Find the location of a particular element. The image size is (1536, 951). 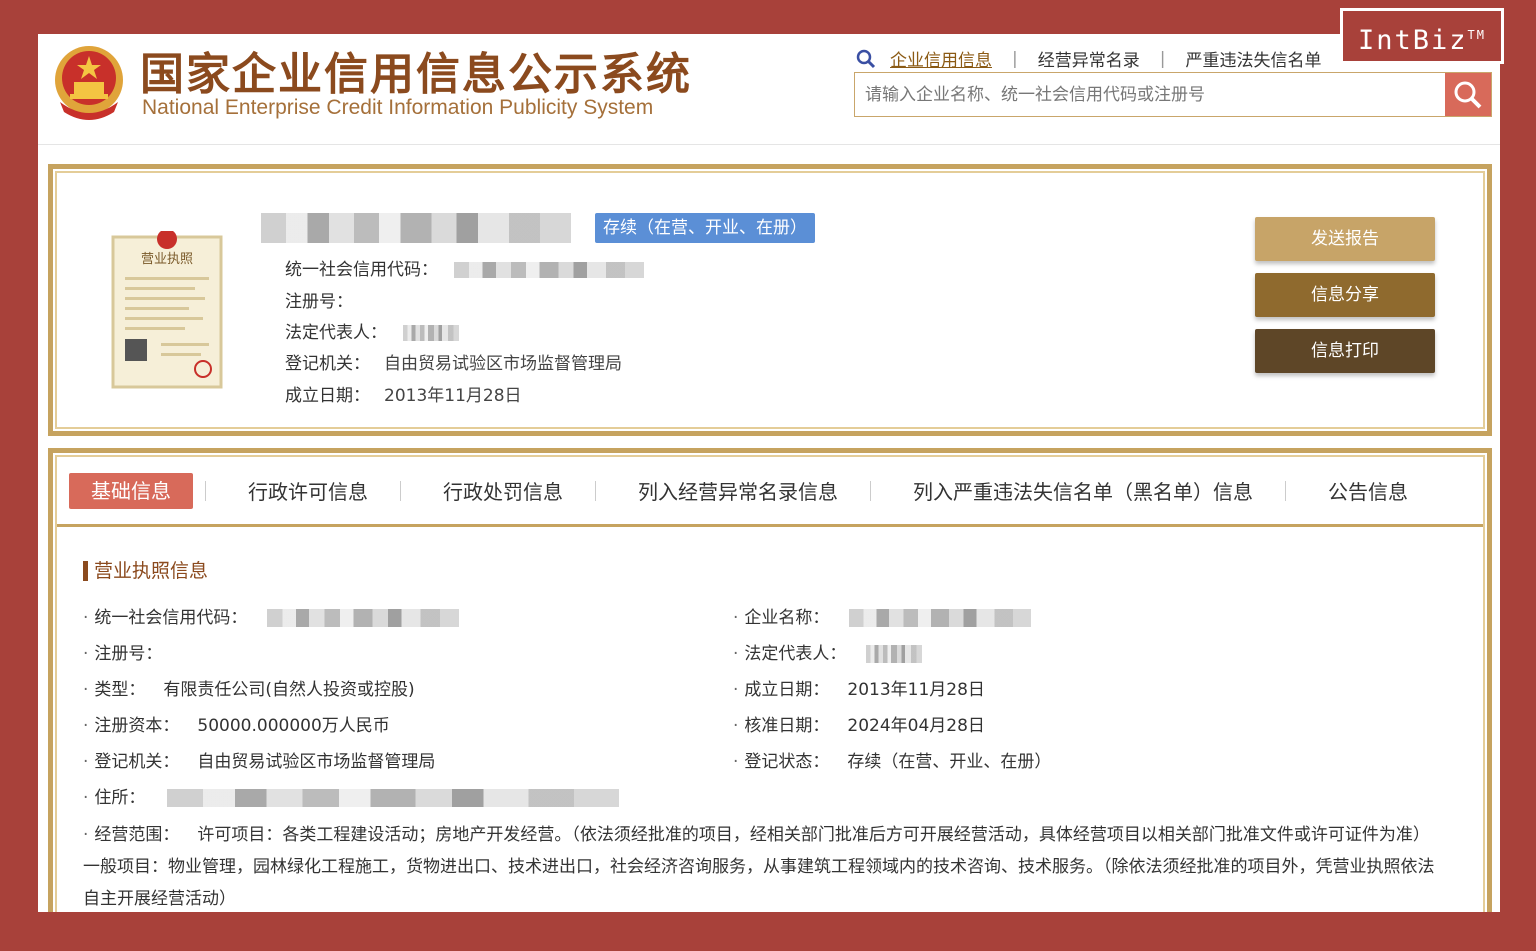

top-nav: 企业信用信息 | 经营异常名录 | 严重违法失信名单 is located at coordinates (1088, 58).